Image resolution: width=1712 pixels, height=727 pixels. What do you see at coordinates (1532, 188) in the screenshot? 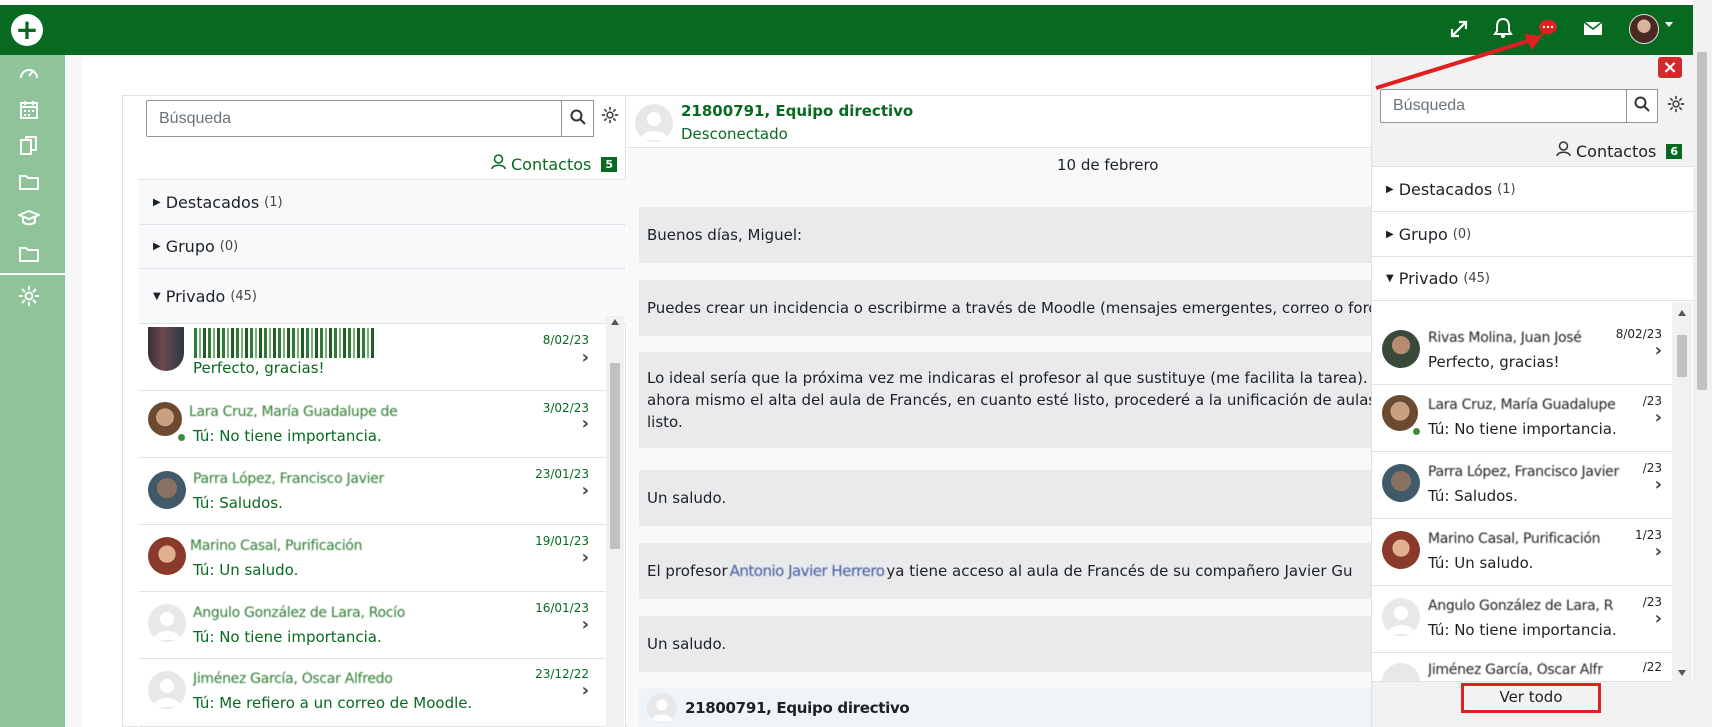
I see `drawer-section-destacados: ▶ Destacados (1)` at bounding box center [1532, 188].